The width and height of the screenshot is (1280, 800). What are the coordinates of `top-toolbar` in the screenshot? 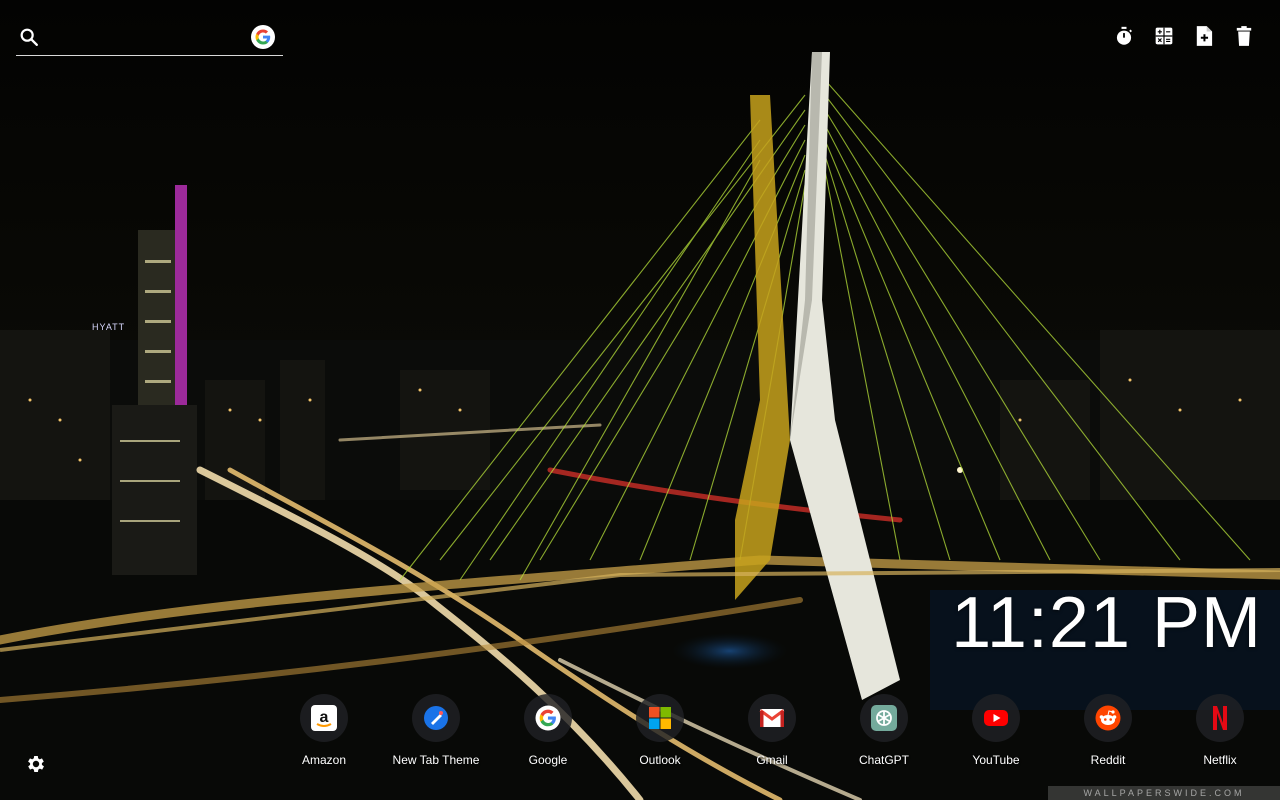 It's located at (1184, 36).